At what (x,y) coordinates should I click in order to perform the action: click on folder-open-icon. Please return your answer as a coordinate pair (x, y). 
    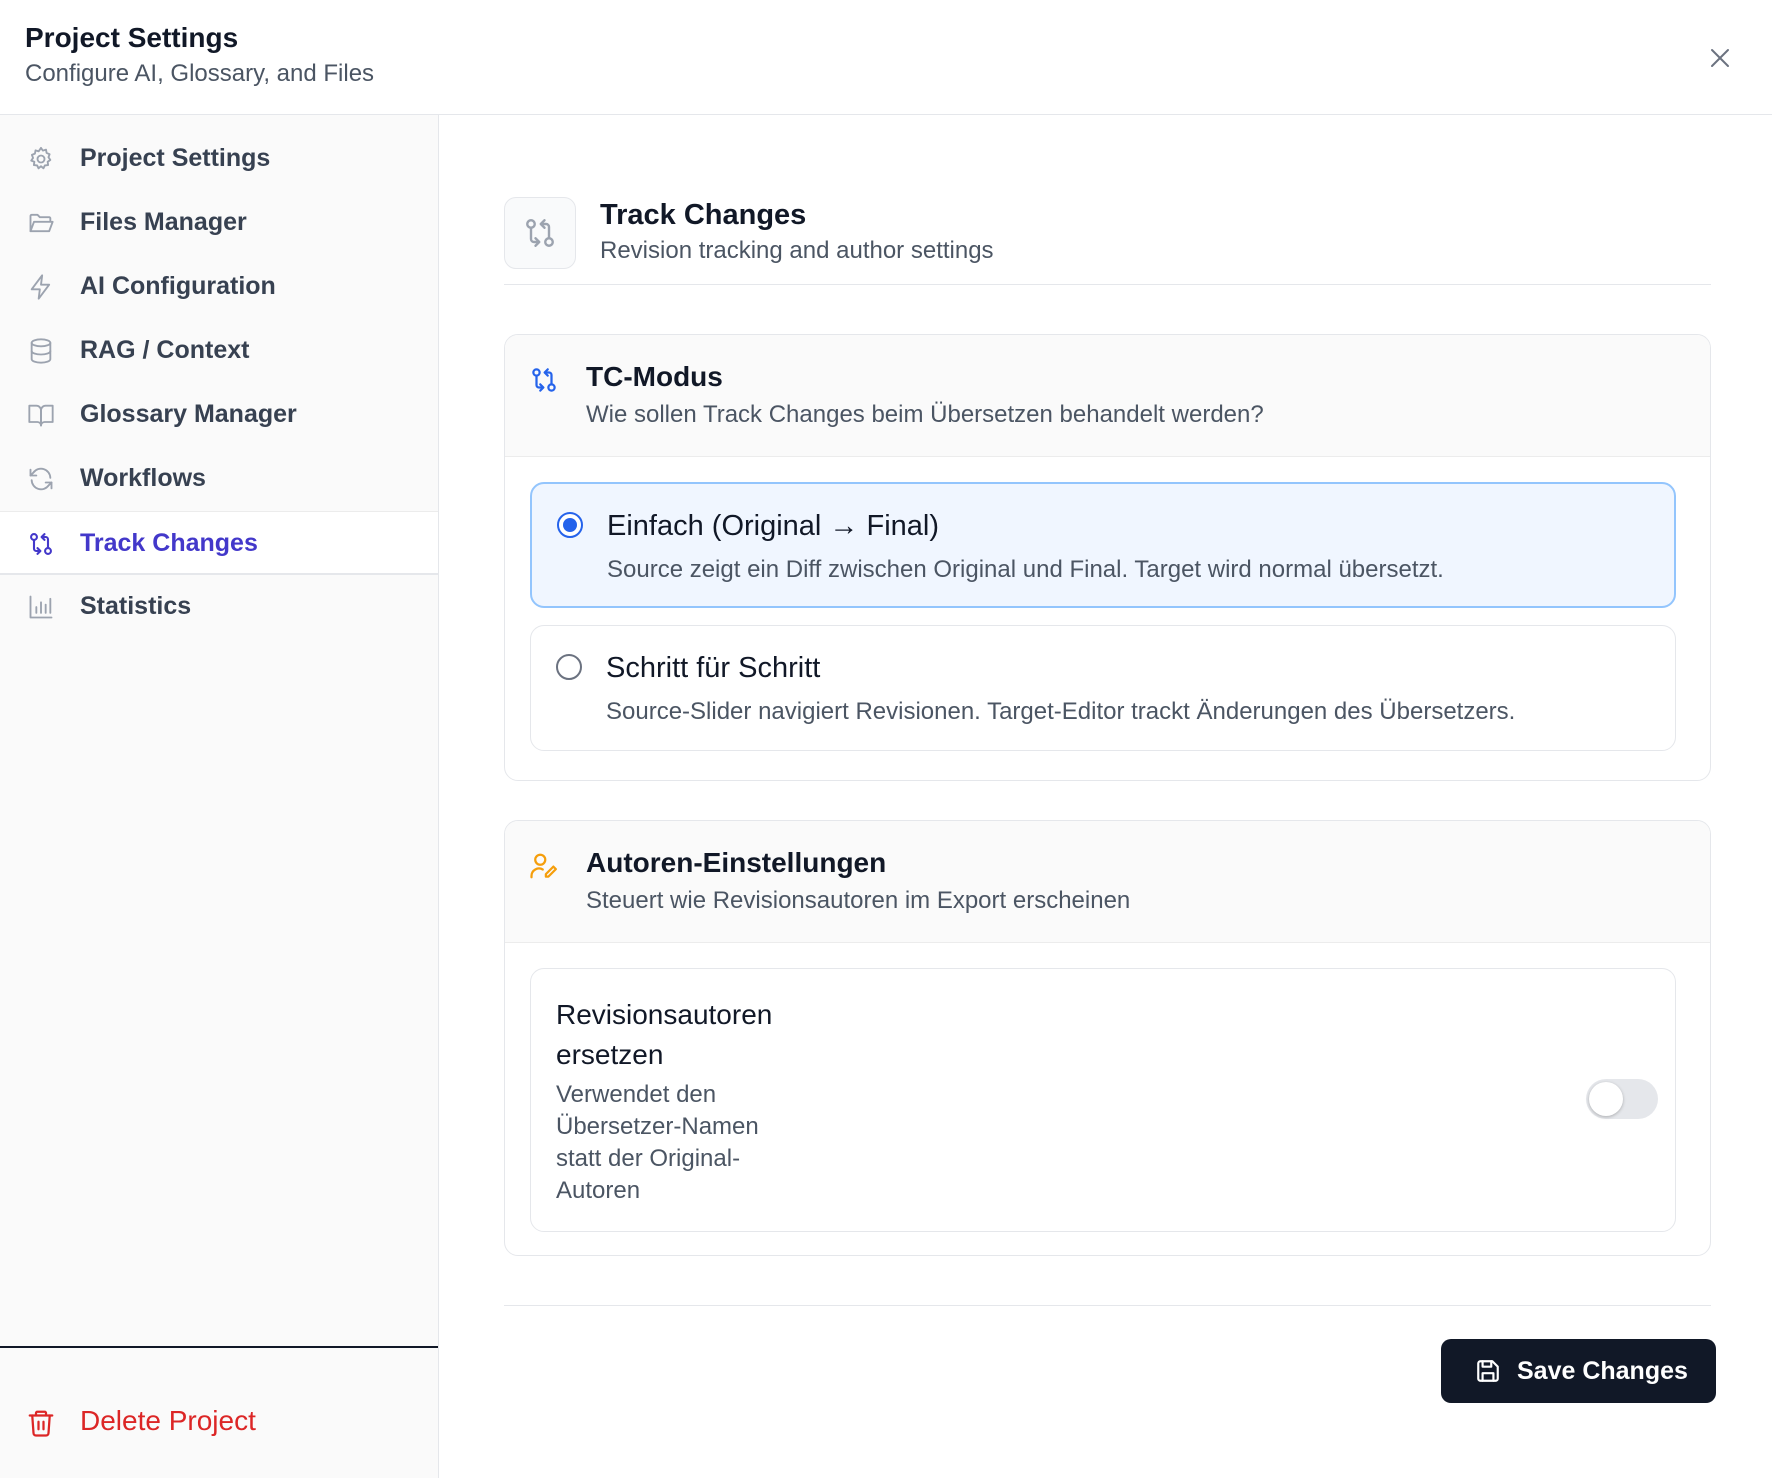
    Looking at the image, I should click on (41, 223).